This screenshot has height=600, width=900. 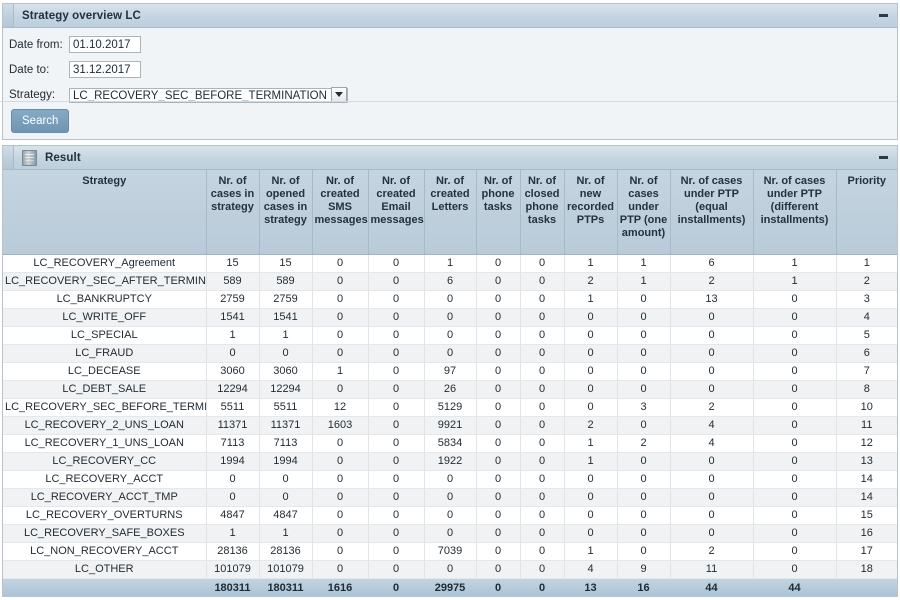 I want to click on table-cell: 589, so click(x=233, y=281).